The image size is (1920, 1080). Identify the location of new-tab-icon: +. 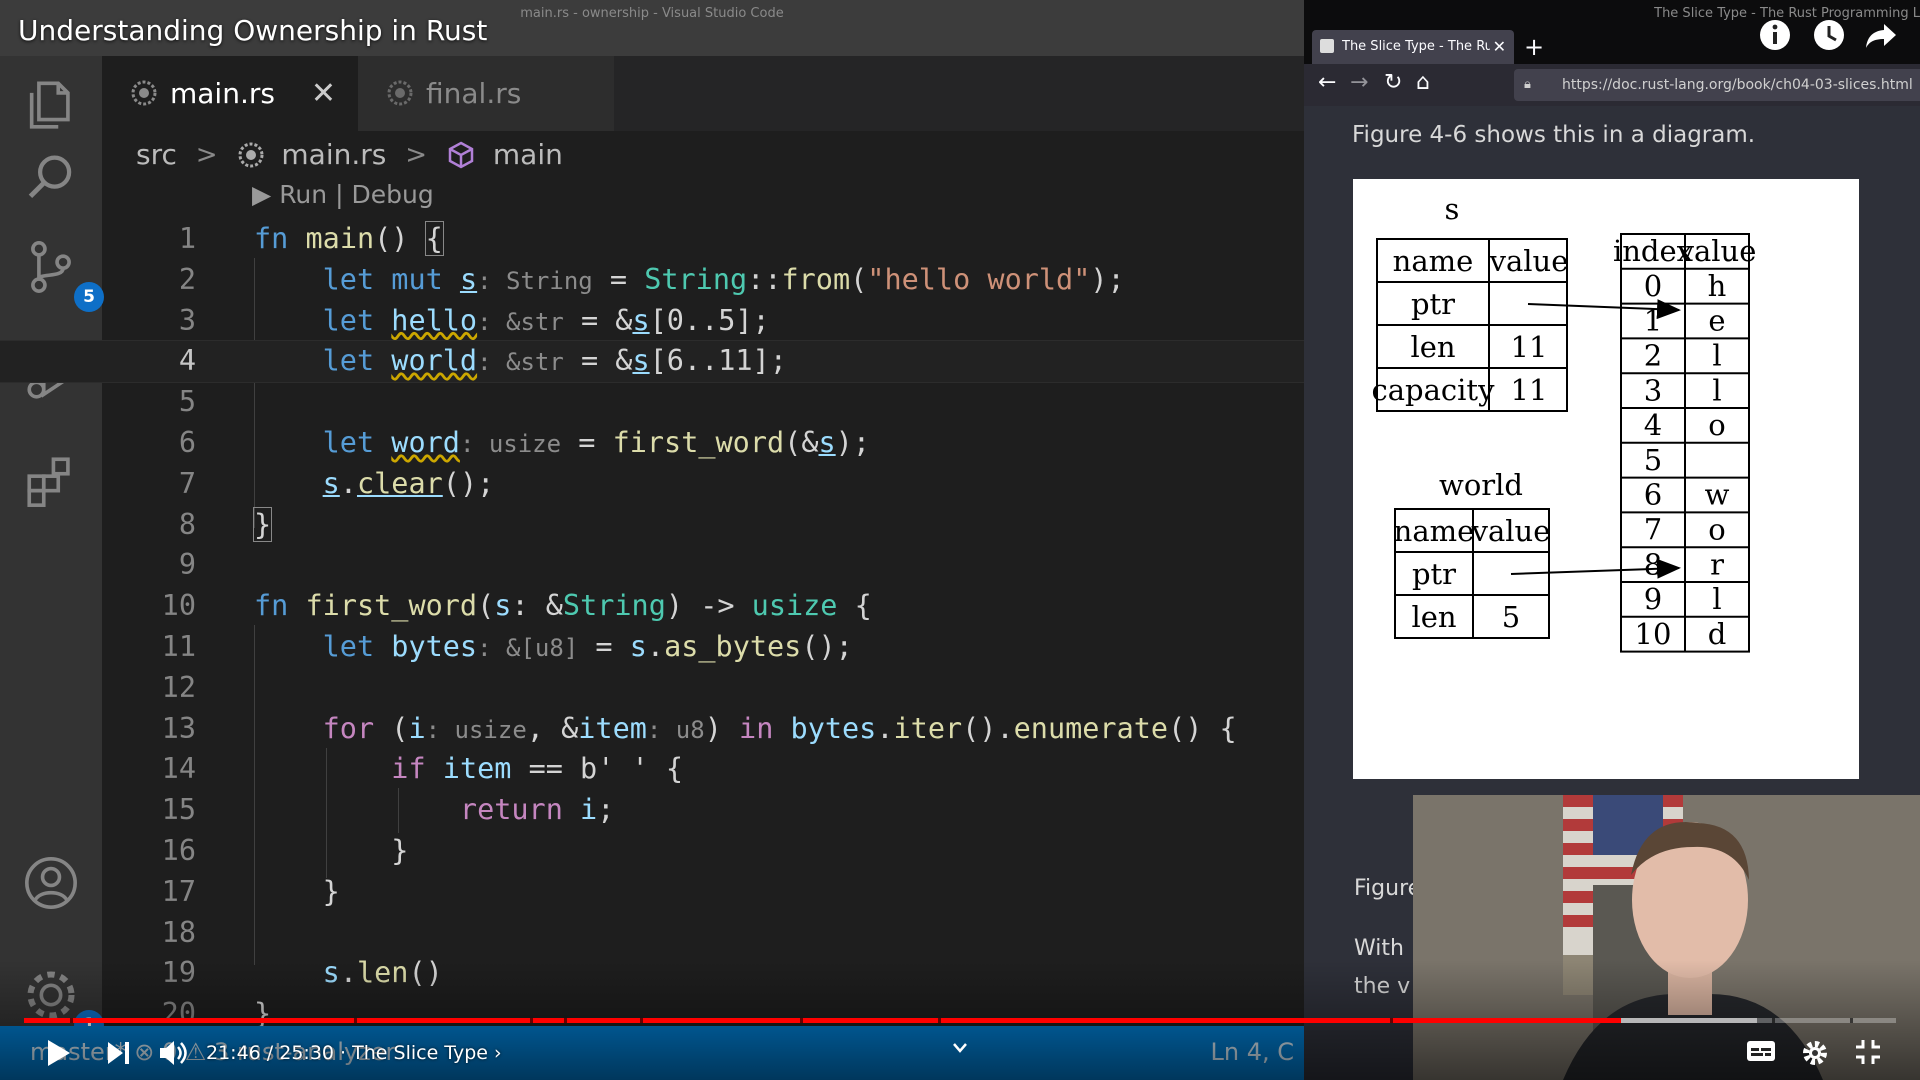
(1534, 47).